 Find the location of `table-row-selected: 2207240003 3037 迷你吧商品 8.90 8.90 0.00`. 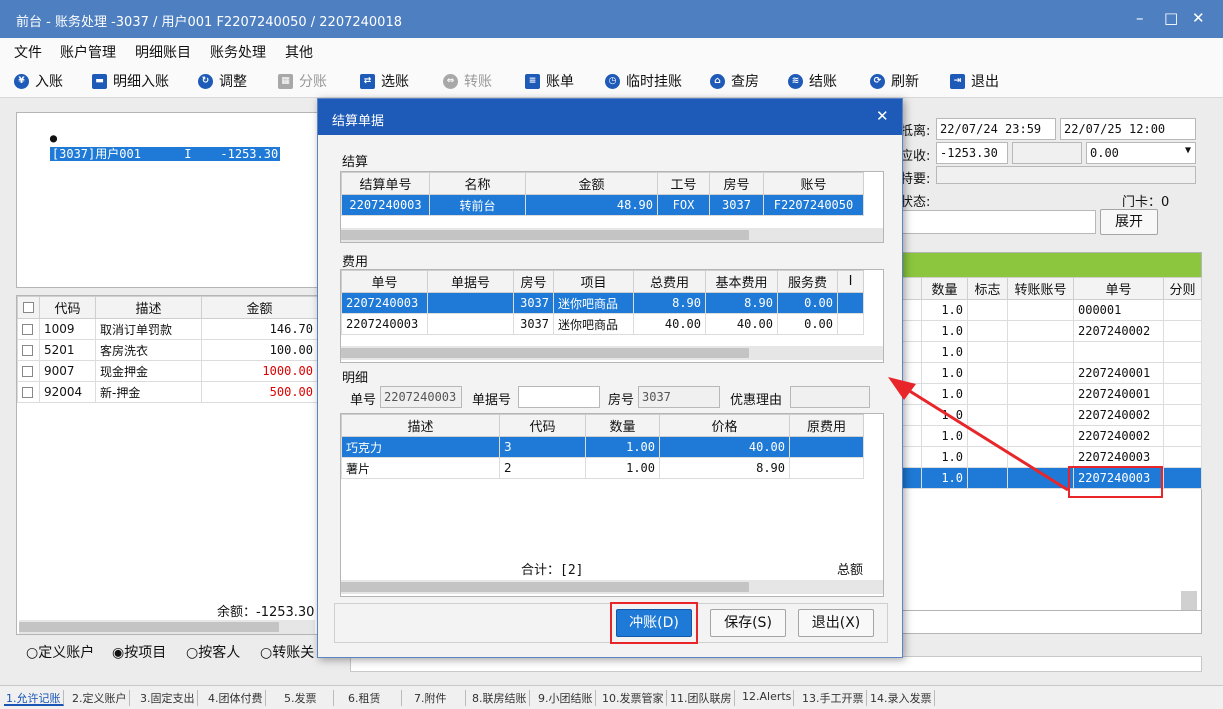

table-row-selected: 2207240003 3037 迷你吧商品 8.90 8.90 0.00 is located at coordinates (602, 303).